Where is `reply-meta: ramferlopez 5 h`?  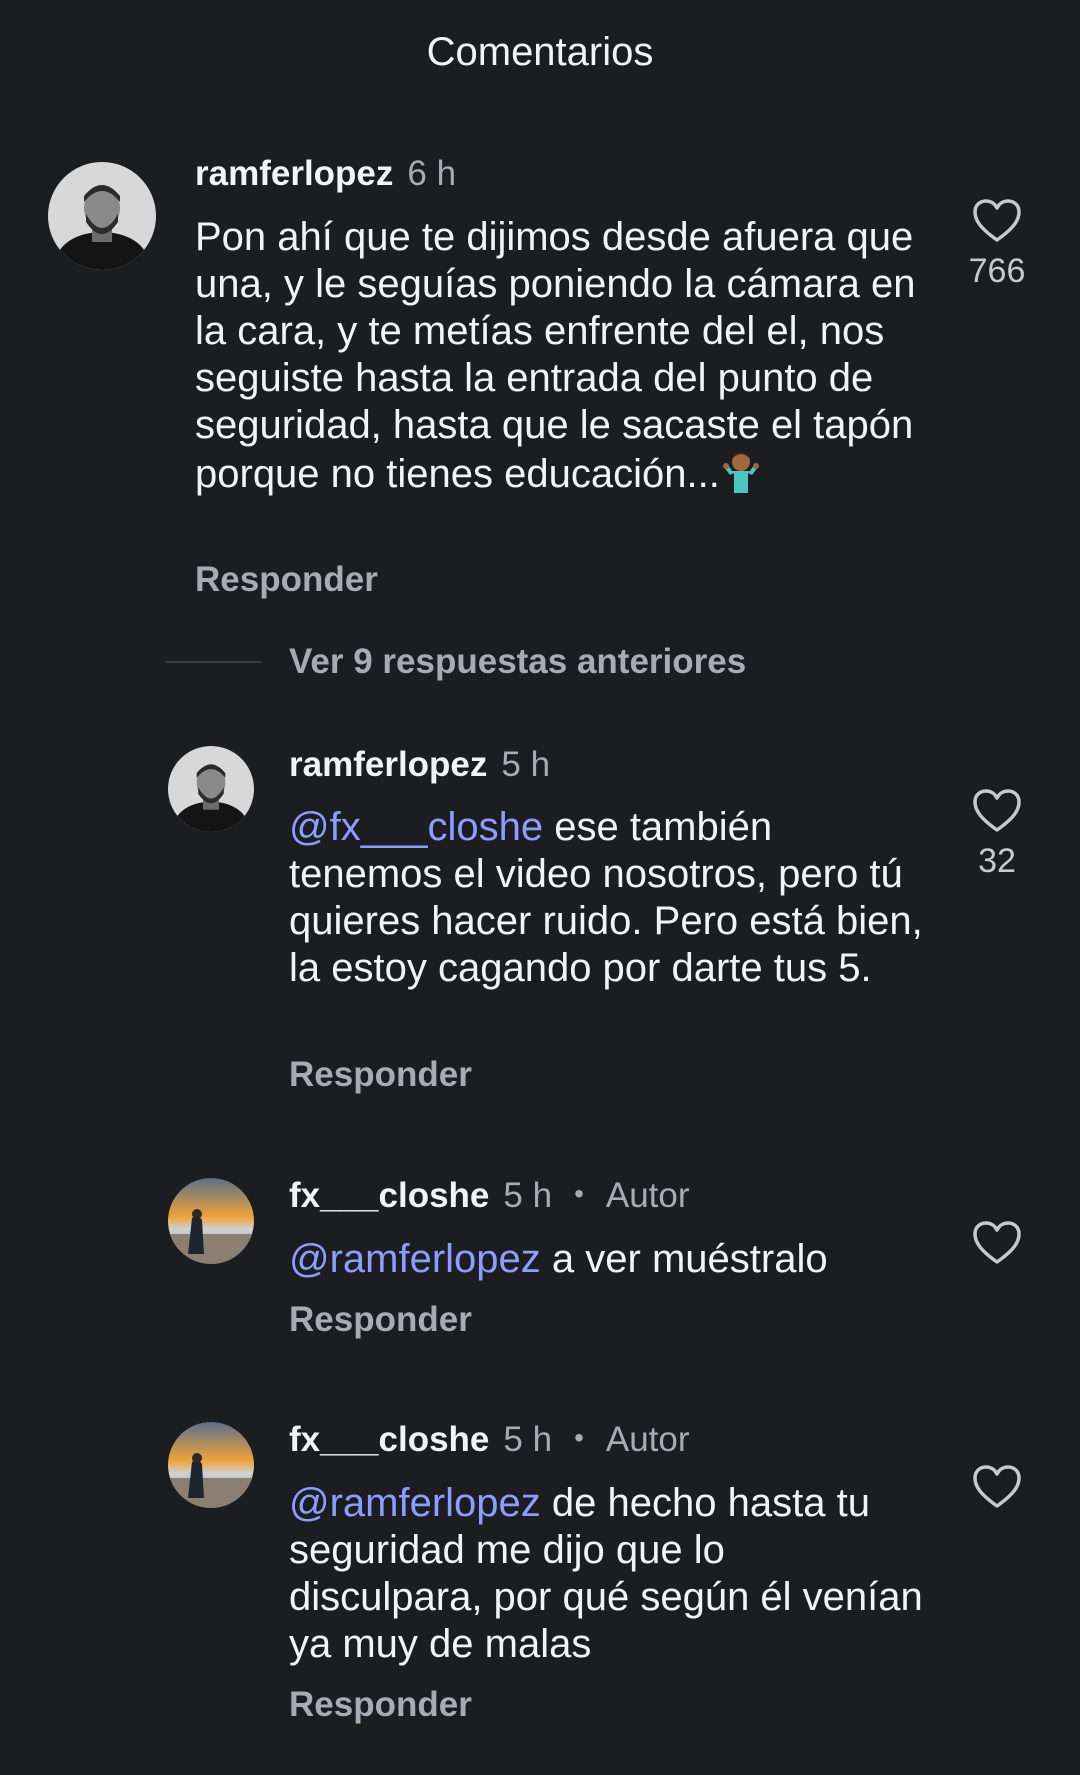 reply-meta: ramferlopez 5 h is located at coordinates (419, 765).